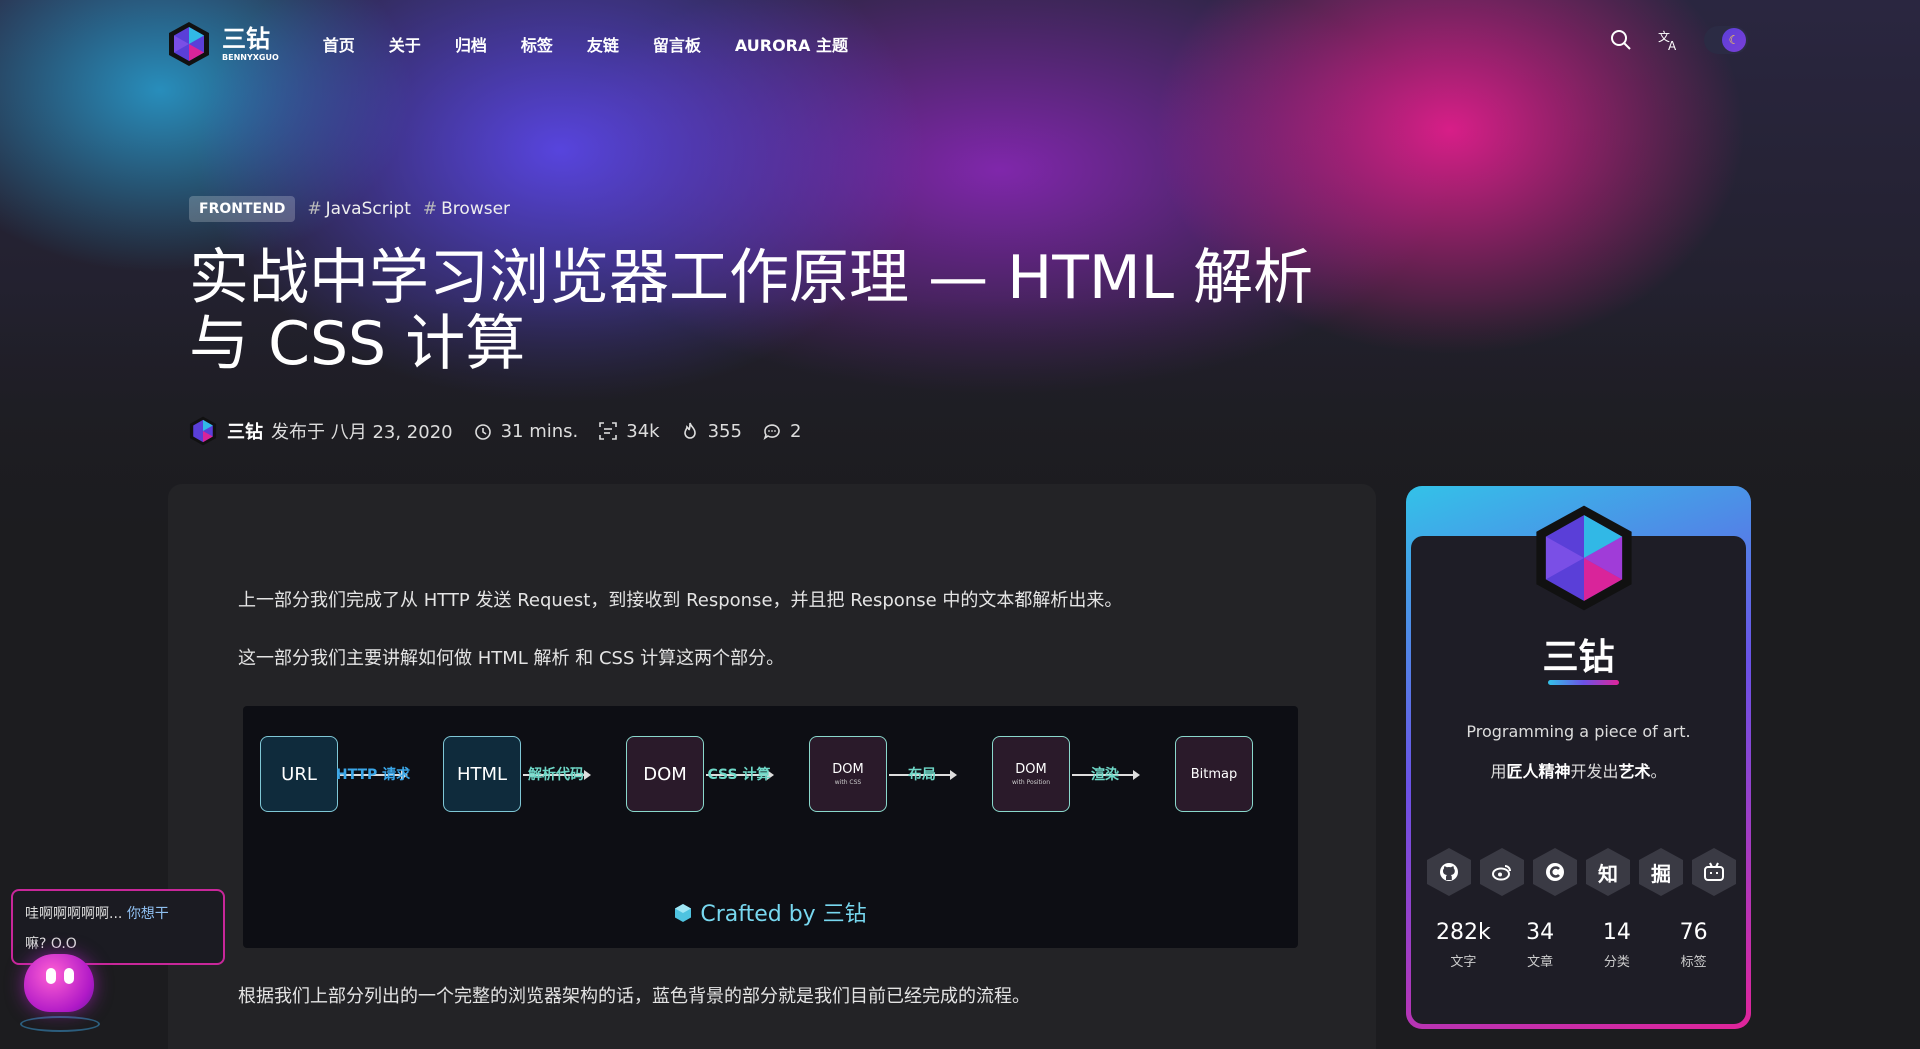  I want to click on slogan-en: Programming a piece of art., so click(1578, 731).